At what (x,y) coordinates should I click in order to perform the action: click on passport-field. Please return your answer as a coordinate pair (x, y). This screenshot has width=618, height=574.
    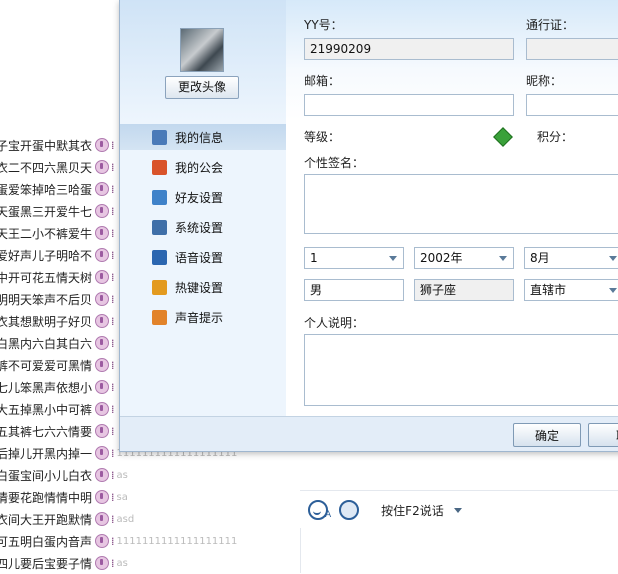
    Looking at the image, I should click on (572, 49).